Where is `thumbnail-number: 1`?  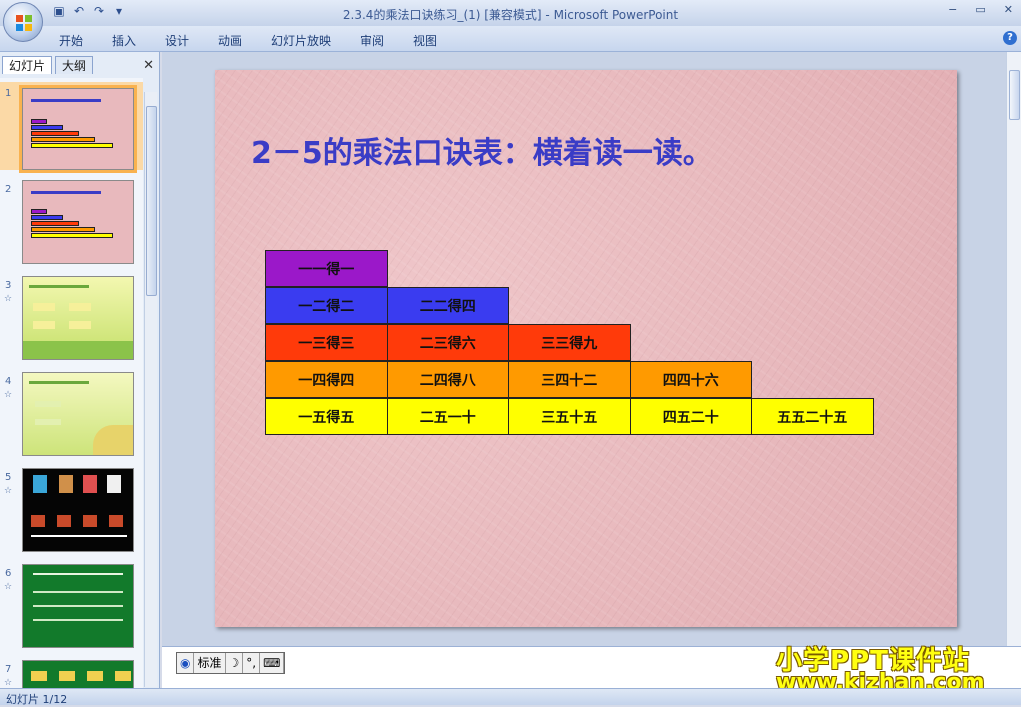 thumbnail-number: 1 is located at coordinates (8, 93).